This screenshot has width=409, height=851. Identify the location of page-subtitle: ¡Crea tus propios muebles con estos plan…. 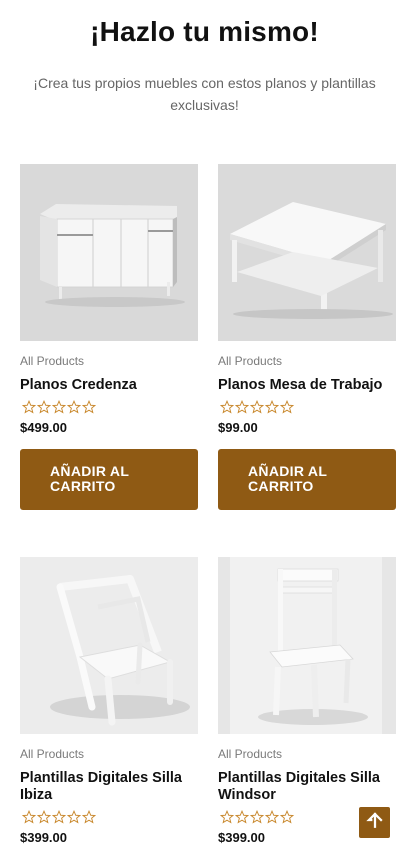
(204, 94).